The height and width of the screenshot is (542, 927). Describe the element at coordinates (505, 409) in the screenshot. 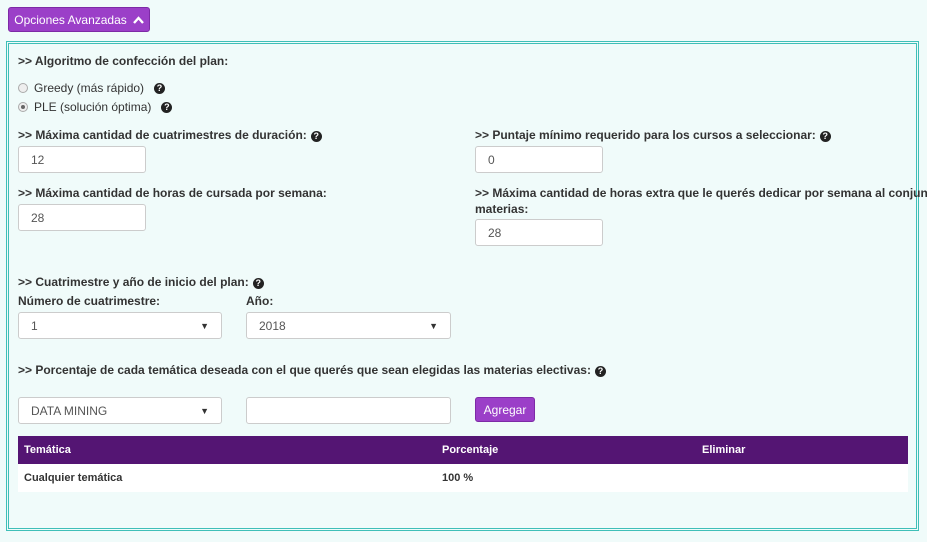

I see `add-thematic-button: Agregar` at that location.